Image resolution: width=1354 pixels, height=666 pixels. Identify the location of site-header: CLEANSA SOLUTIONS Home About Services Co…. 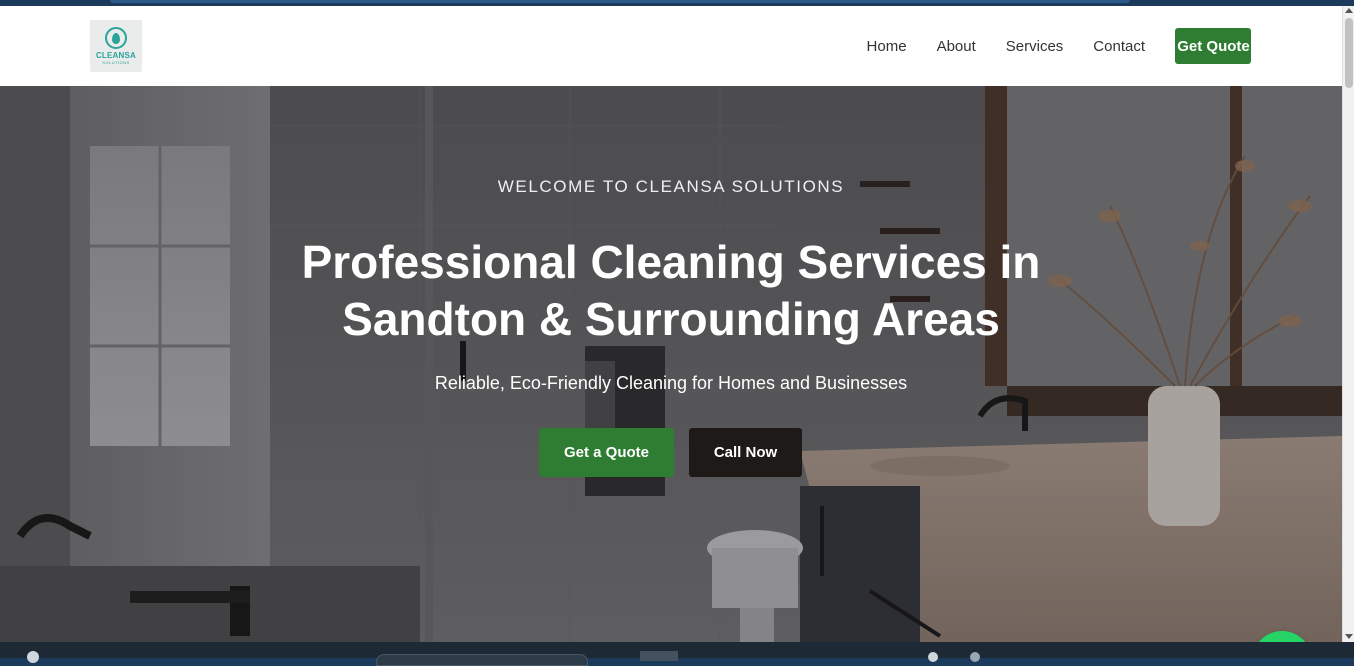
(671, 46).